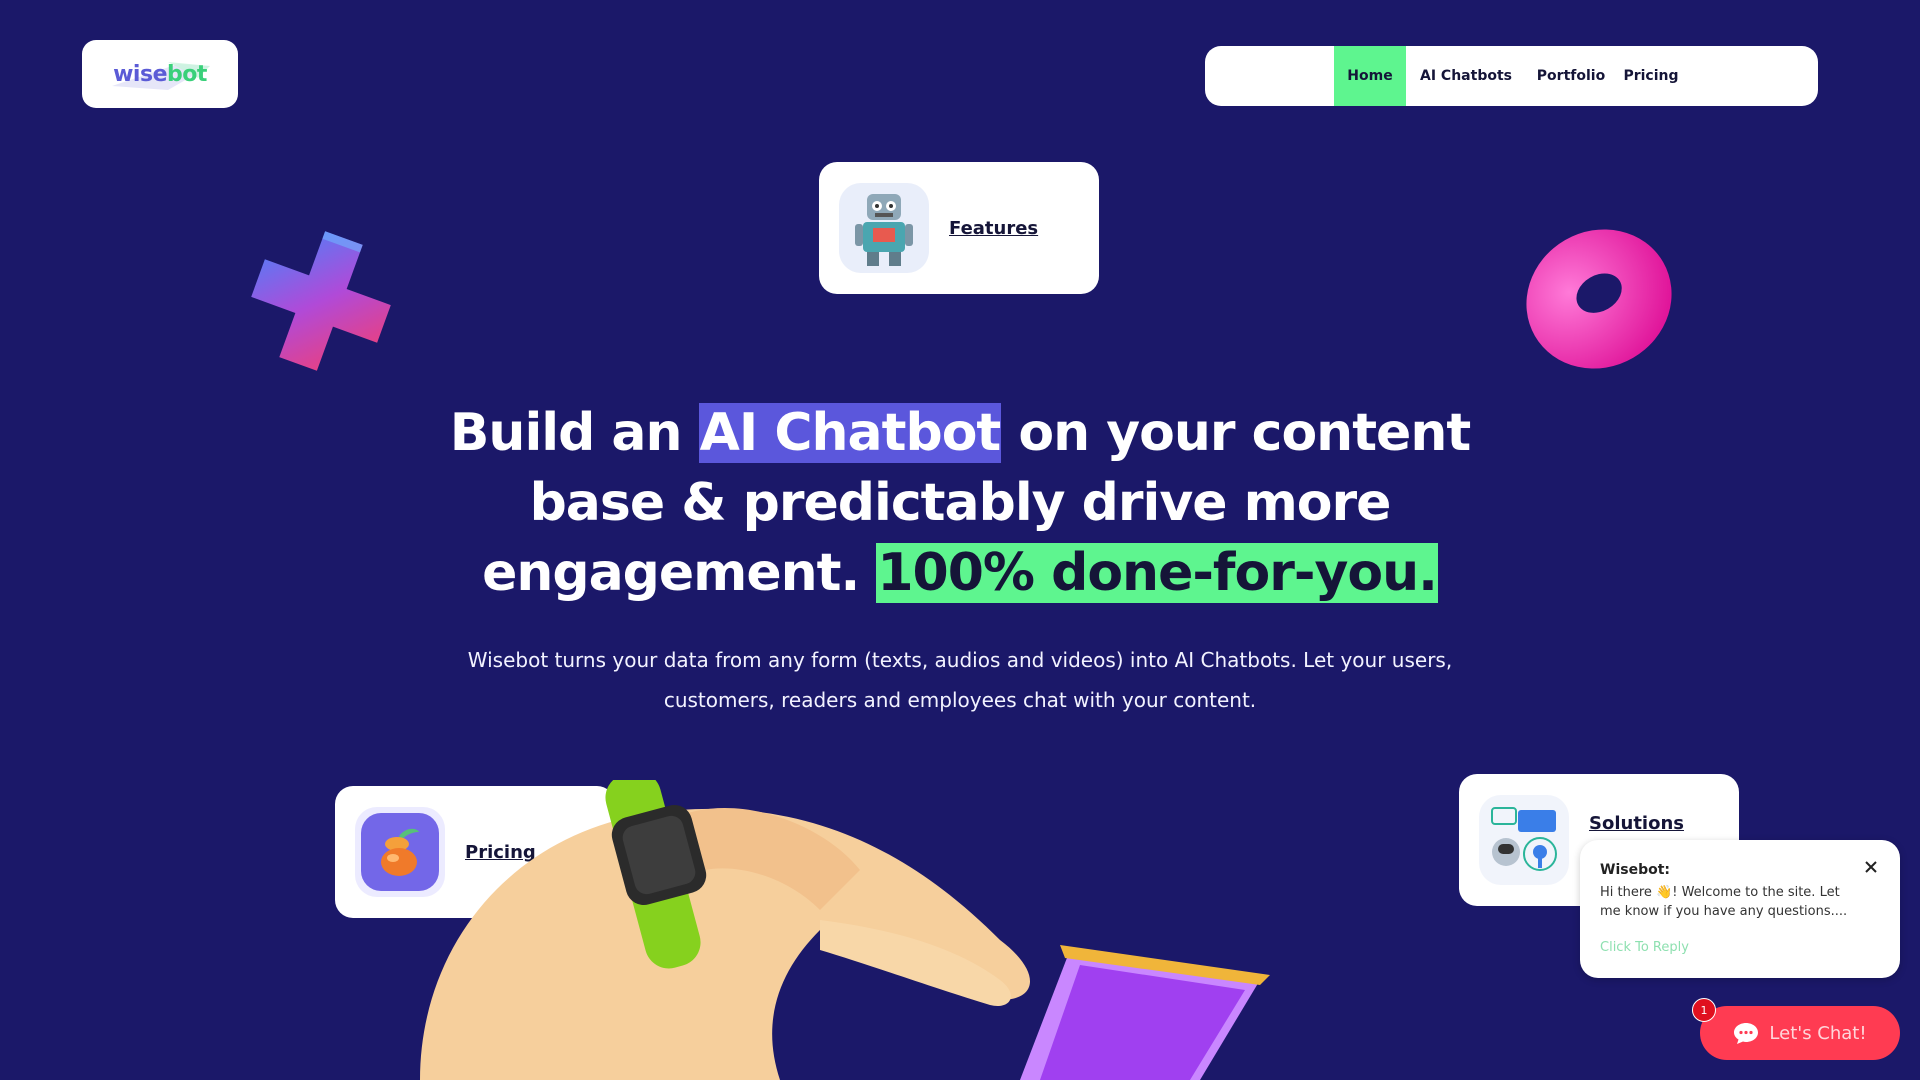 This screenshot has width=1920, height=1080. I want to click on solutions-link: Solutions, so click(1636, 823).